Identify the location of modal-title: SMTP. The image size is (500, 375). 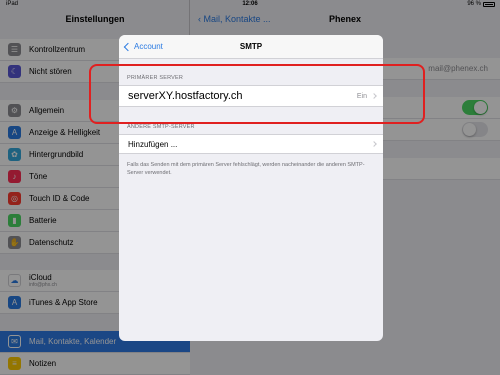
(251, 46).